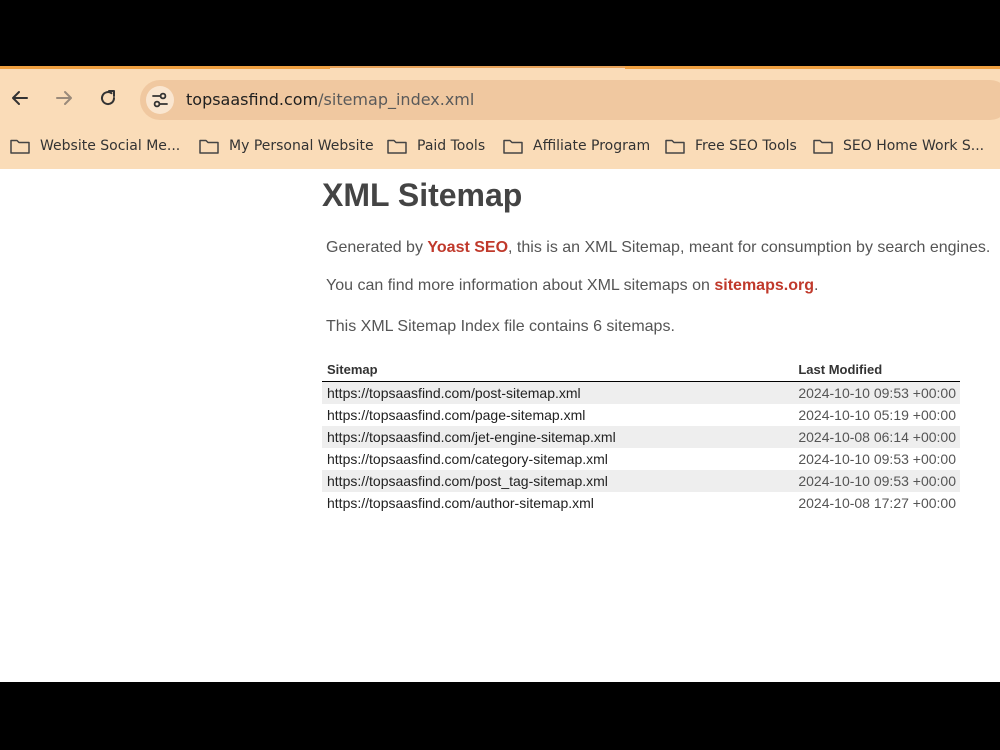 The height and width of the screenshot is (750, 1000). I want to click on generated-prefix: Generated by, so click(377, 247).